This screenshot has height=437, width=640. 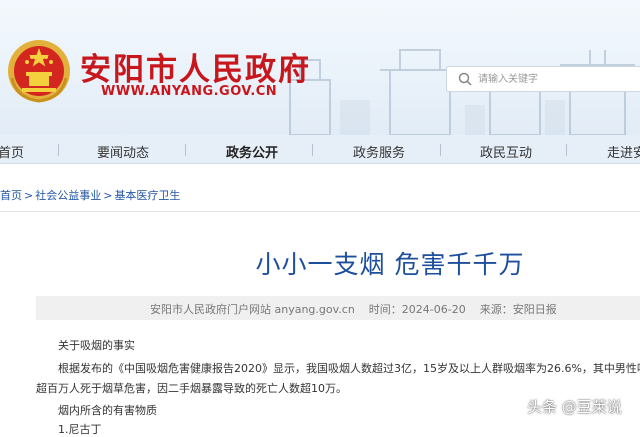 What do you see at coordinates (96, 345) in the screenshot?
I see `section-heading-facts: 关于吸烟的事实` at bounding box center [96, 345].